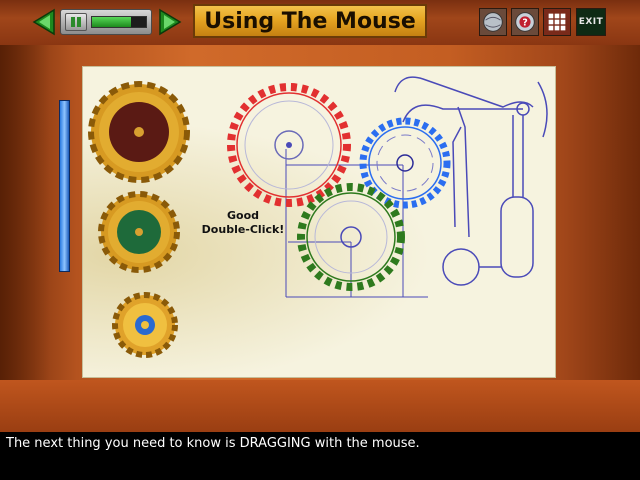  I want to click on gold-gear-medium-icon, so click(139, 232).